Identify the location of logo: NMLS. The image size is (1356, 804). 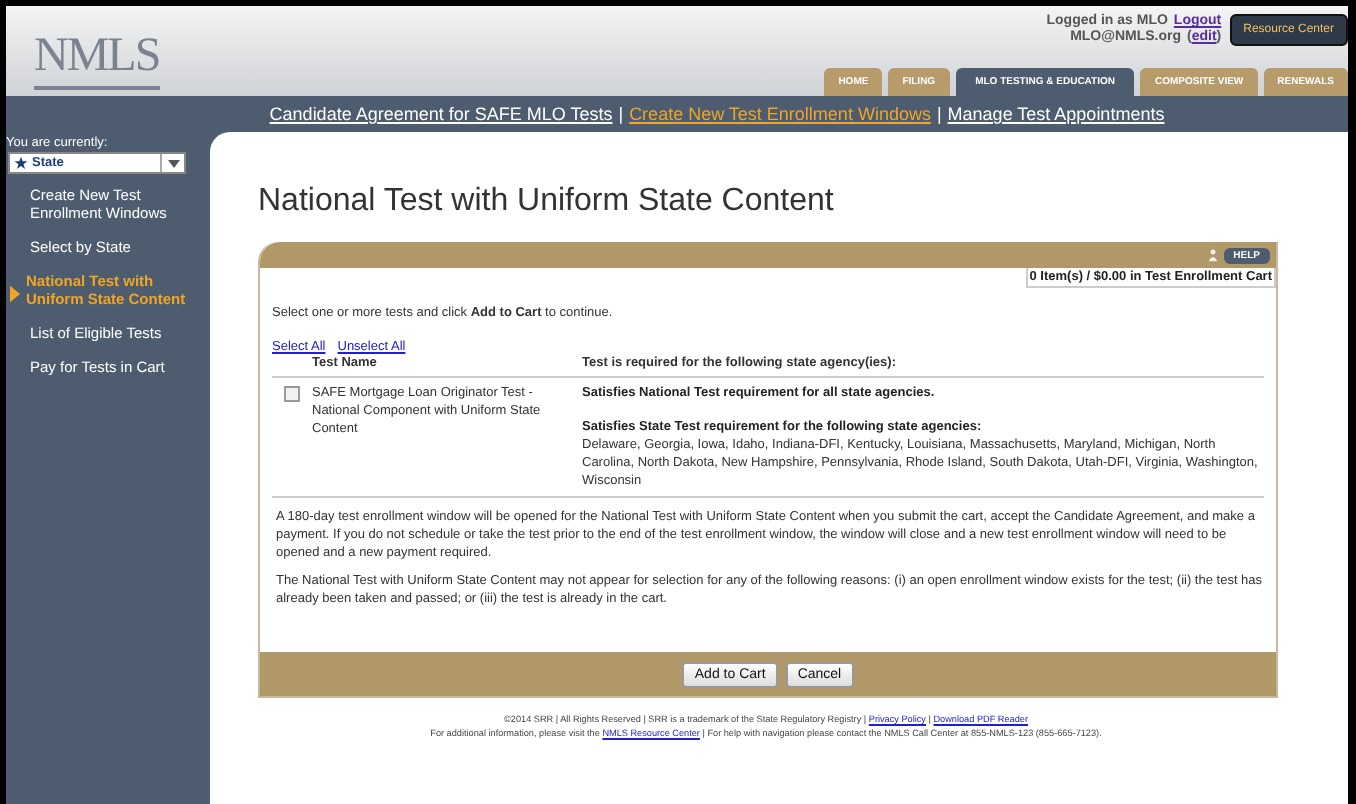
(97, 48).